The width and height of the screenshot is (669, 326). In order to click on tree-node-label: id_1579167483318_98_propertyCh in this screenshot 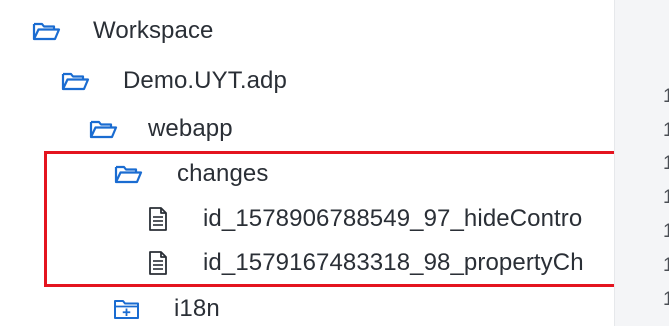, I will do `click(393, 262)`.